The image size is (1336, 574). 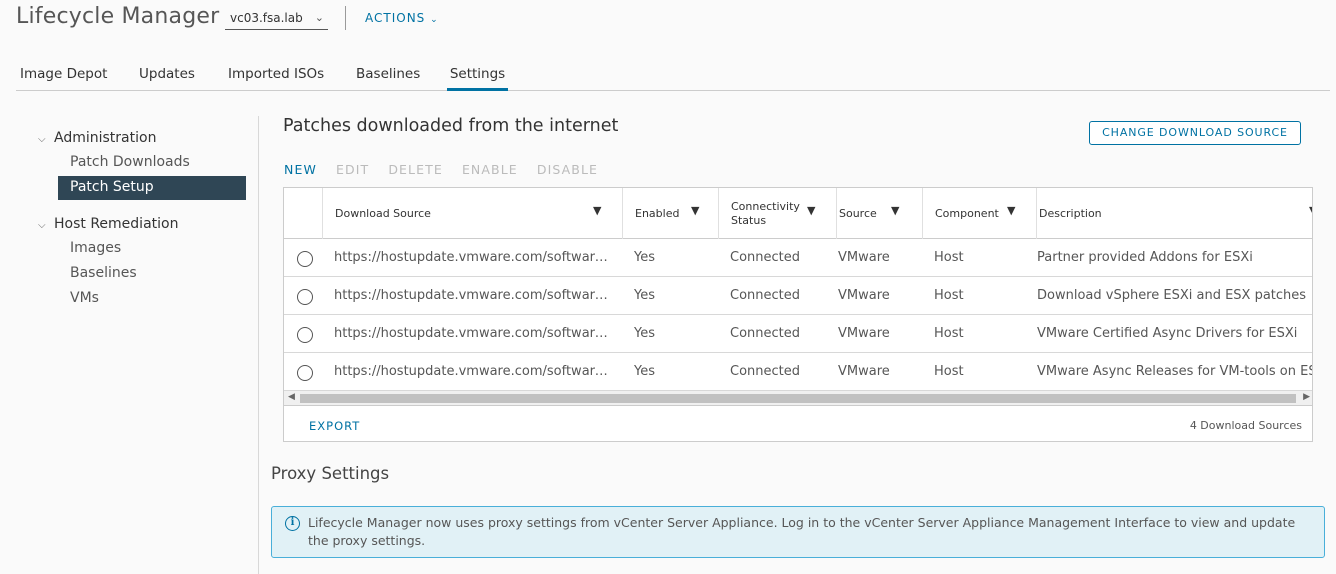 What do you see at coordinates (152, 163) in the screenshot?
I see `sidebar-item-patch-downloads: Patch Downloads` at bounding box center [152, 163].